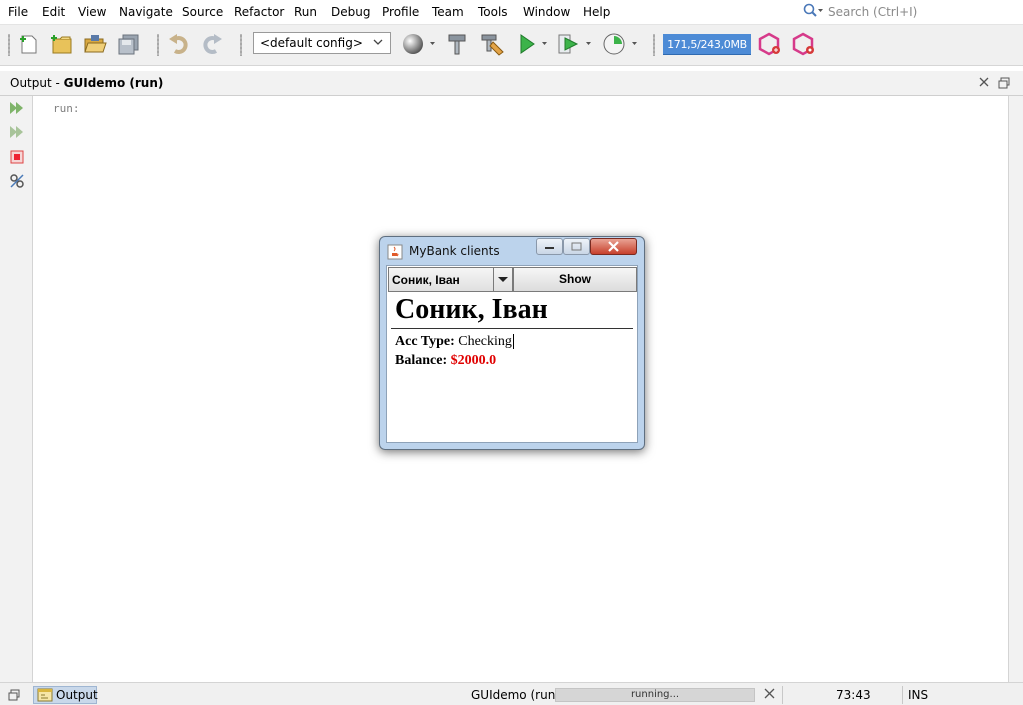 This screenshot has height=705, width=1023. Describe the element at coordinates (576, 246) in the screenshot. I see `maximize-button` at that location.